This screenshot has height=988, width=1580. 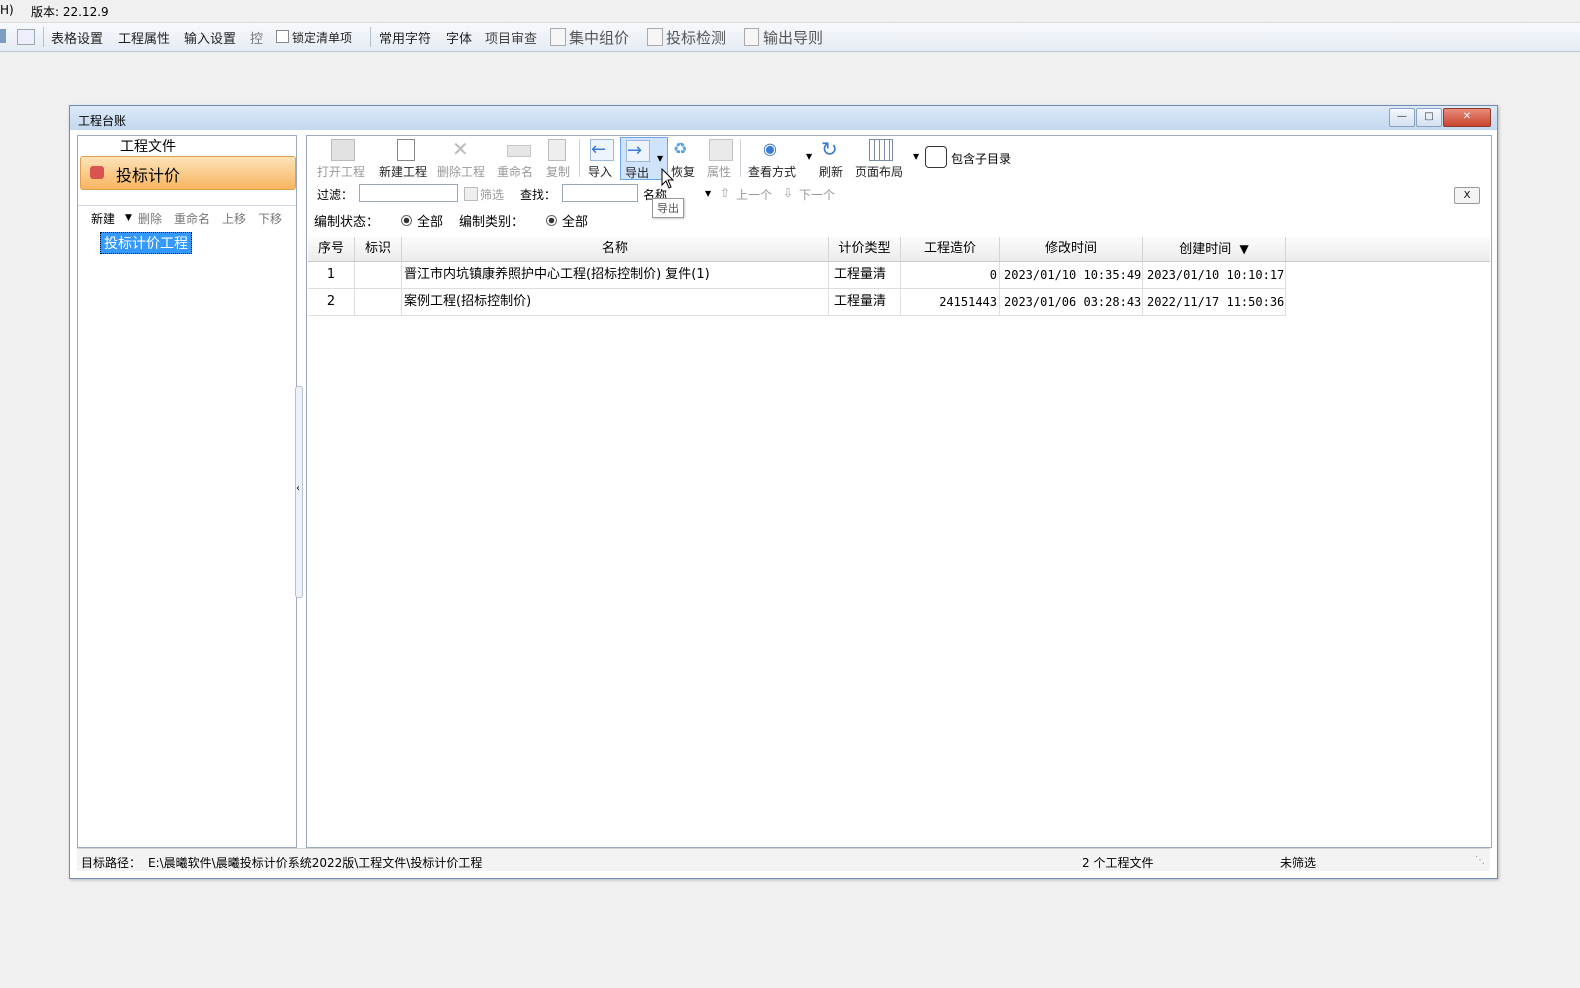 I want to click on rename-button: 重命名, so click(x=192, y=218).